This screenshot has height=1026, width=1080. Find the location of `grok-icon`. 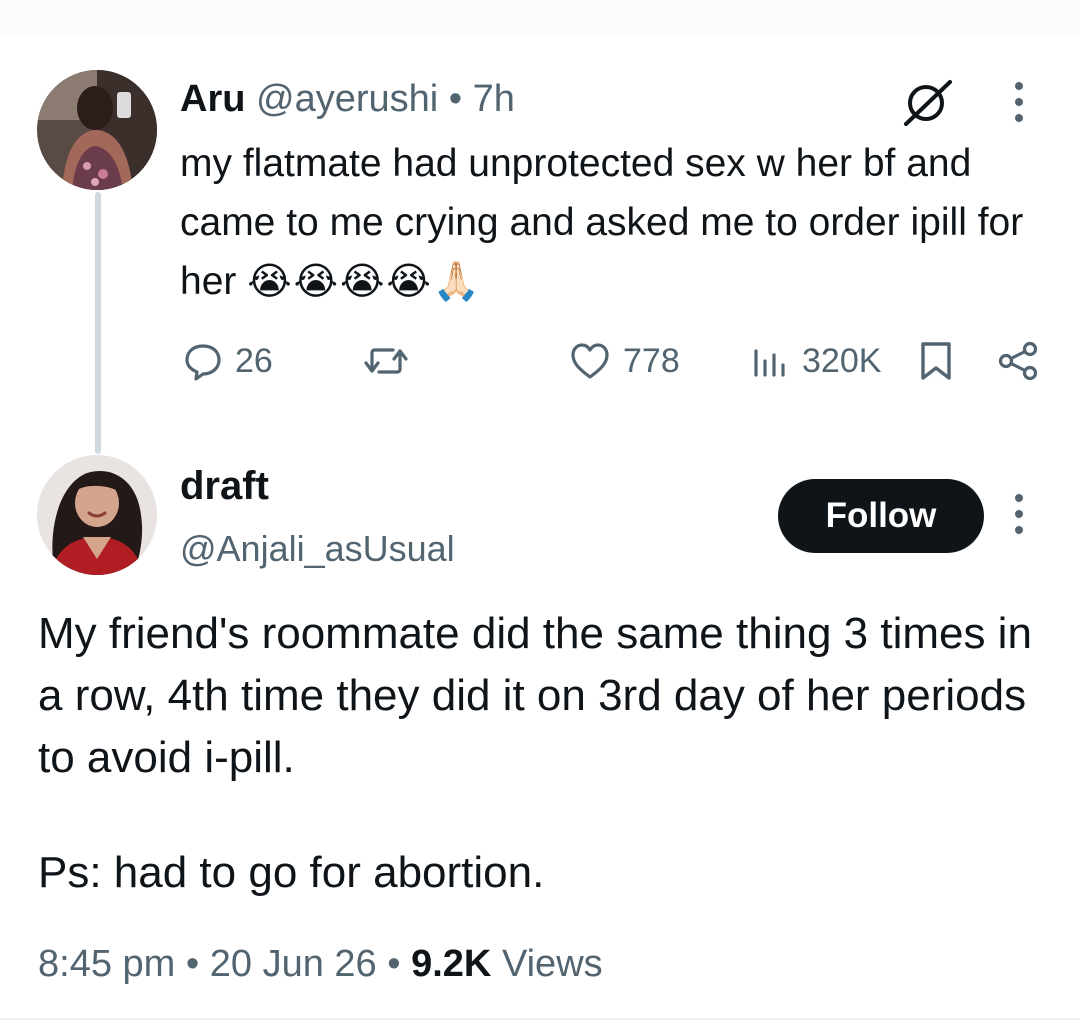

grok-icon is located at coordinates (928, 102).